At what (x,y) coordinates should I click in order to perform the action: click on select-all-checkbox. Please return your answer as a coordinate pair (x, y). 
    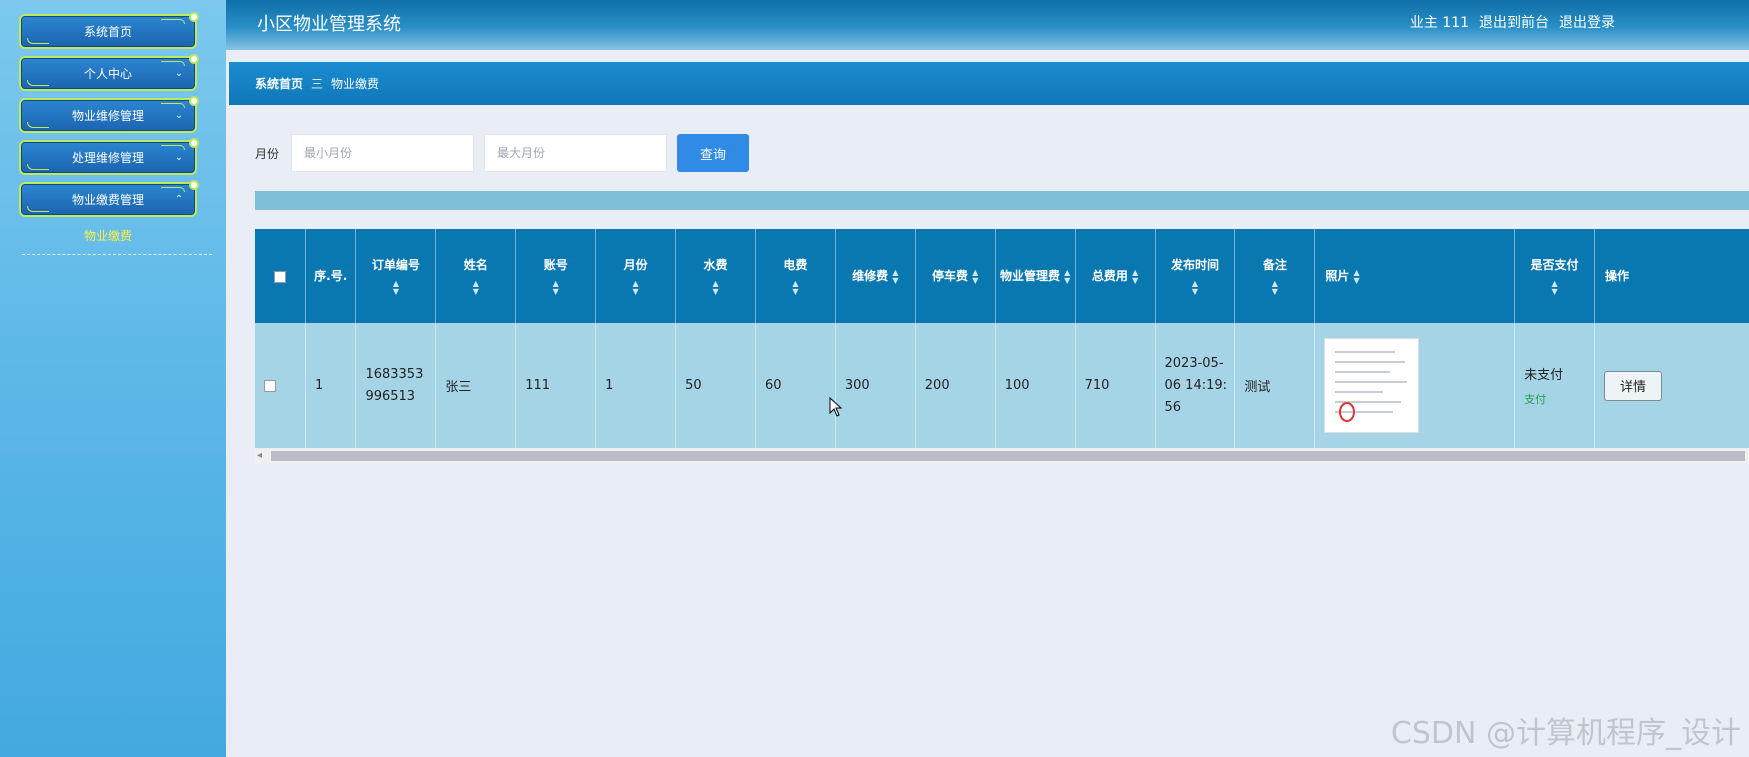
    Looking at the image, I should click on (279, 276).